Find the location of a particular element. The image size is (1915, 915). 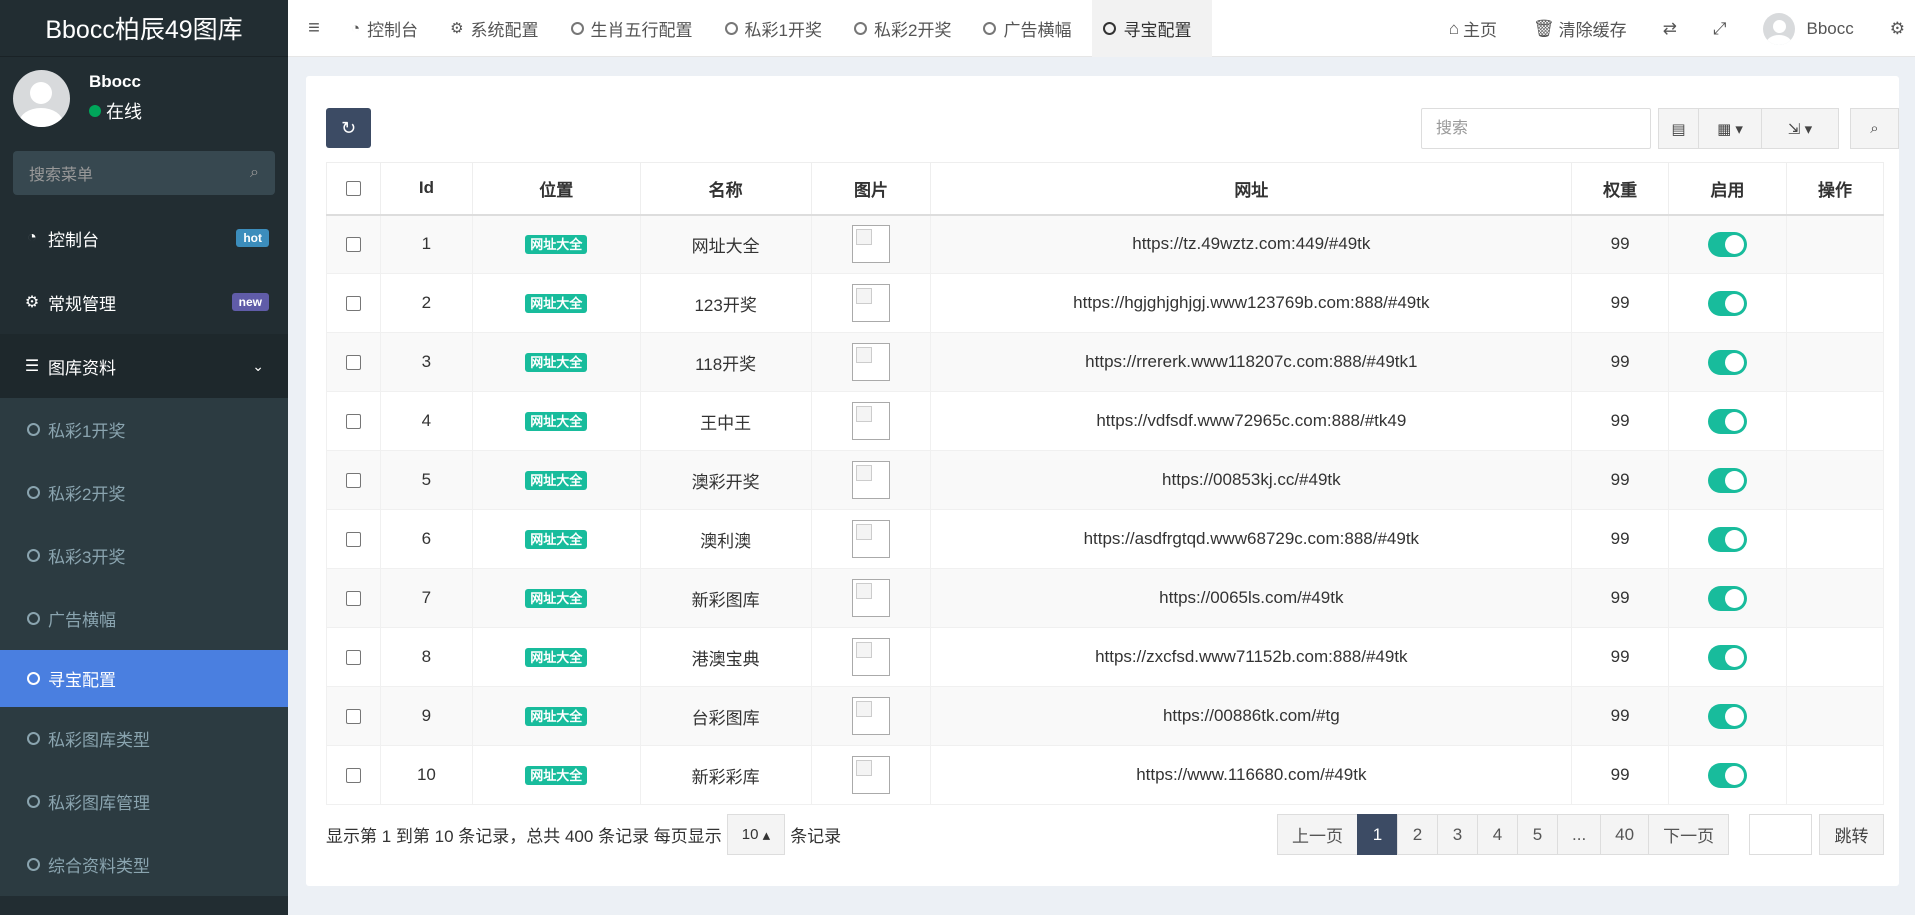

tab-lottery2: 私彩2开奖 is located at coordinates (907, 28).